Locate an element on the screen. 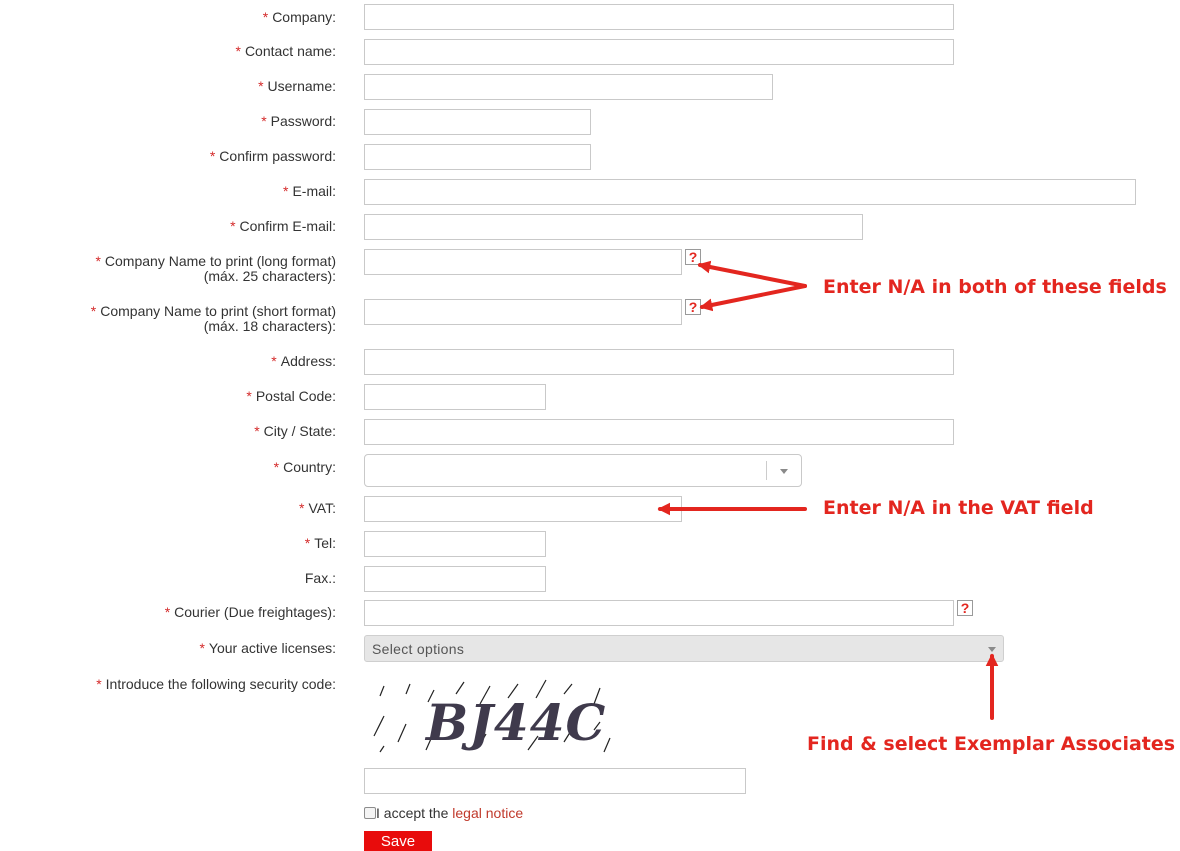  licenses-note: Find & select Exemplar Associates is located at coordinates (991, 744).